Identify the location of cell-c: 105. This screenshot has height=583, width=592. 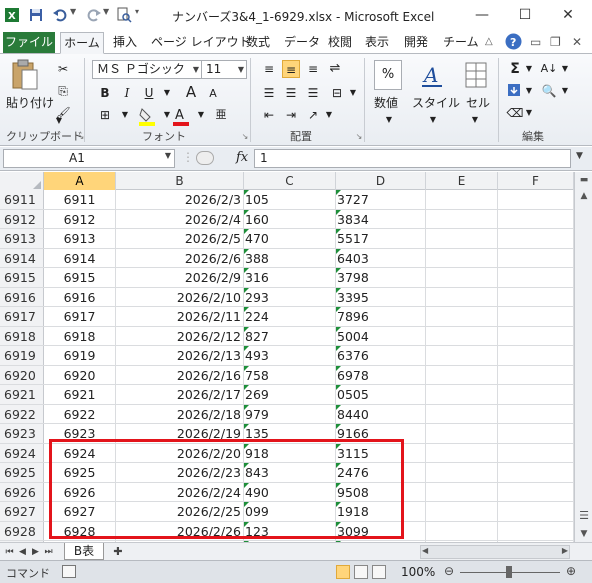
(290, 199).